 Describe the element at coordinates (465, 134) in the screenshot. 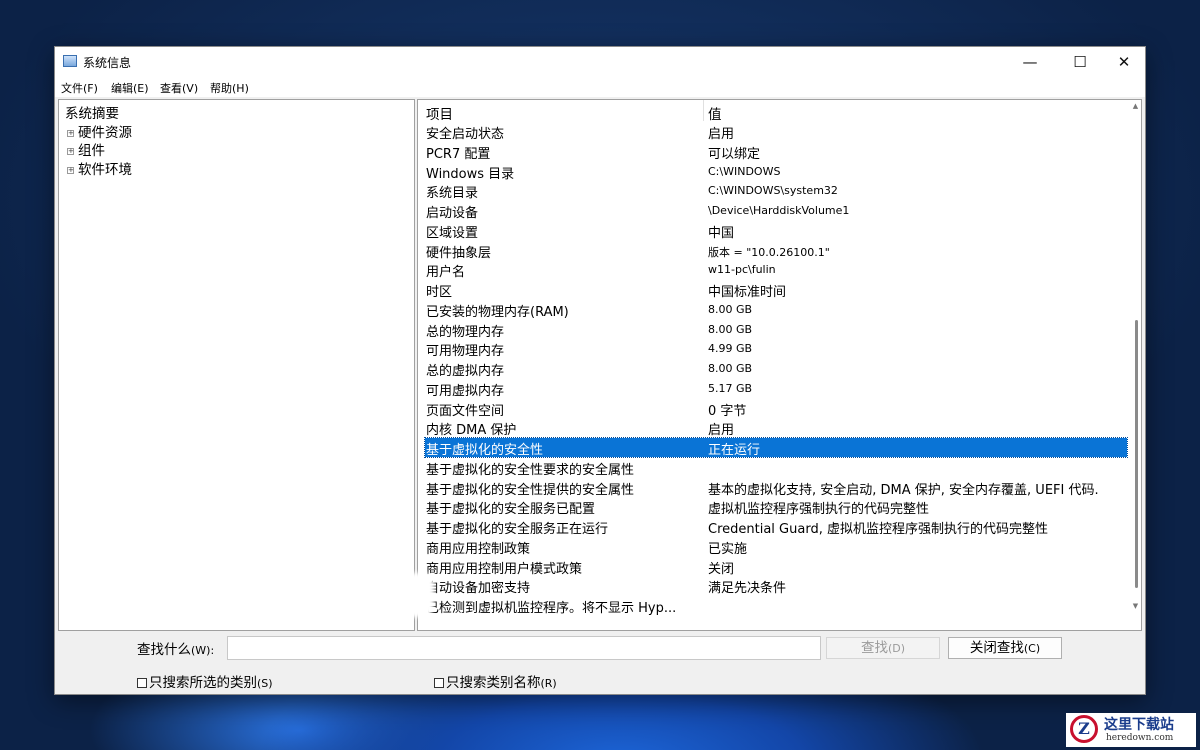

I see `row-item-cell: 安全启动状态` at that location.